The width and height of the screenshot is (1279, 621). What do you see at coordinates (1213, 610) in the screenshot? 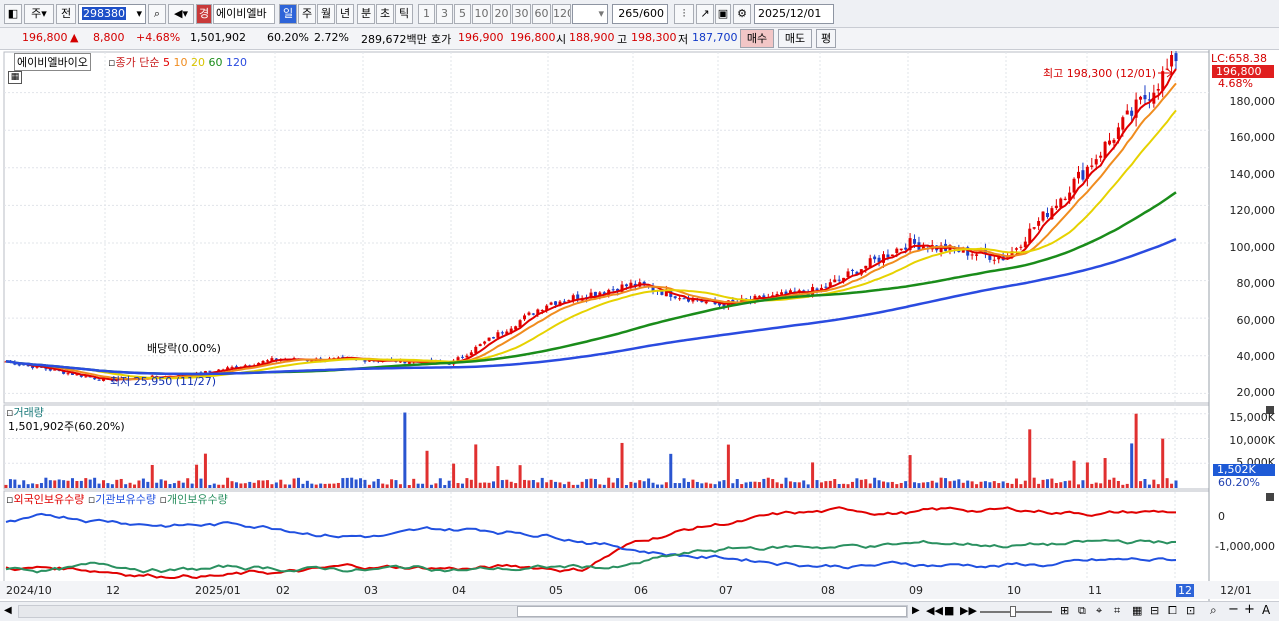
I see `zoom-icon: ⌕` at bounding box center [1213, 610].